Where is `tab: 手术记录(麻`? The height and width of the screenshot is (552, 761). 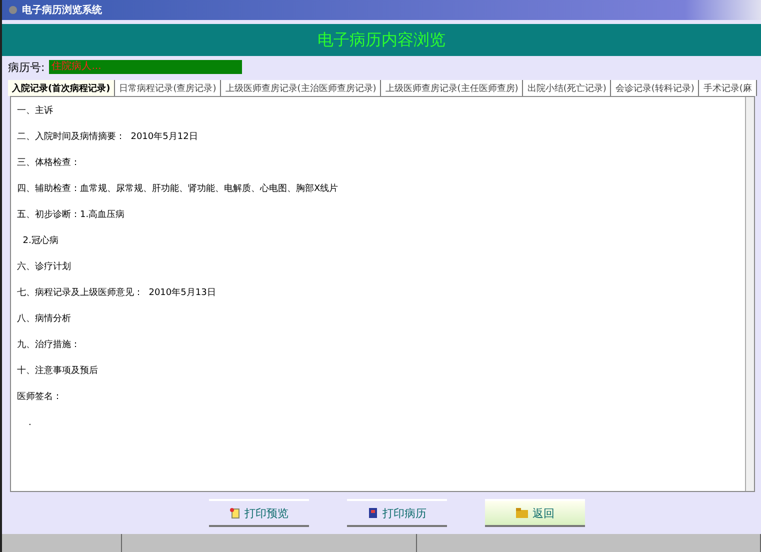
tab: 手术记录(麻 is located at coordinates (728, 88).